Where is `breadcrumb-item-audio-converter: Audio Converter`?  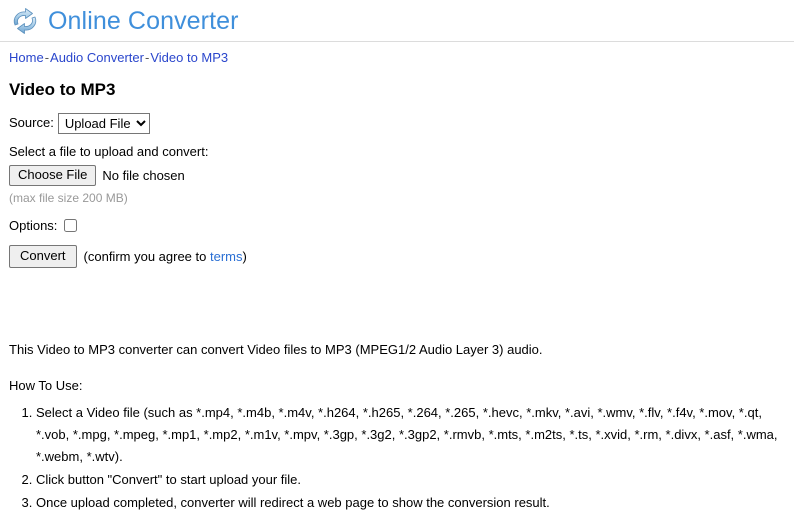 breadcrumb-item-audio-converter: Audio Converter is located at coordinates (97, 57).